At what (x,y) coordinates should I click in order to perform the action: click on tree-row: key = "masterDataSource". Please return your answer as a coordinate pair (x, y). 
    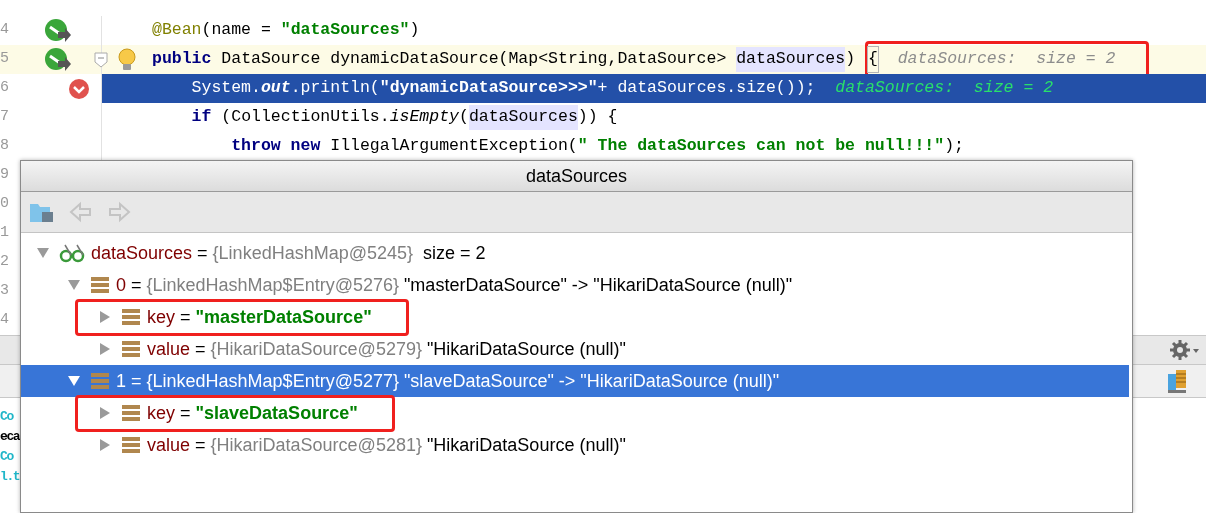
    Looking at the image, I should click on (575, 317).